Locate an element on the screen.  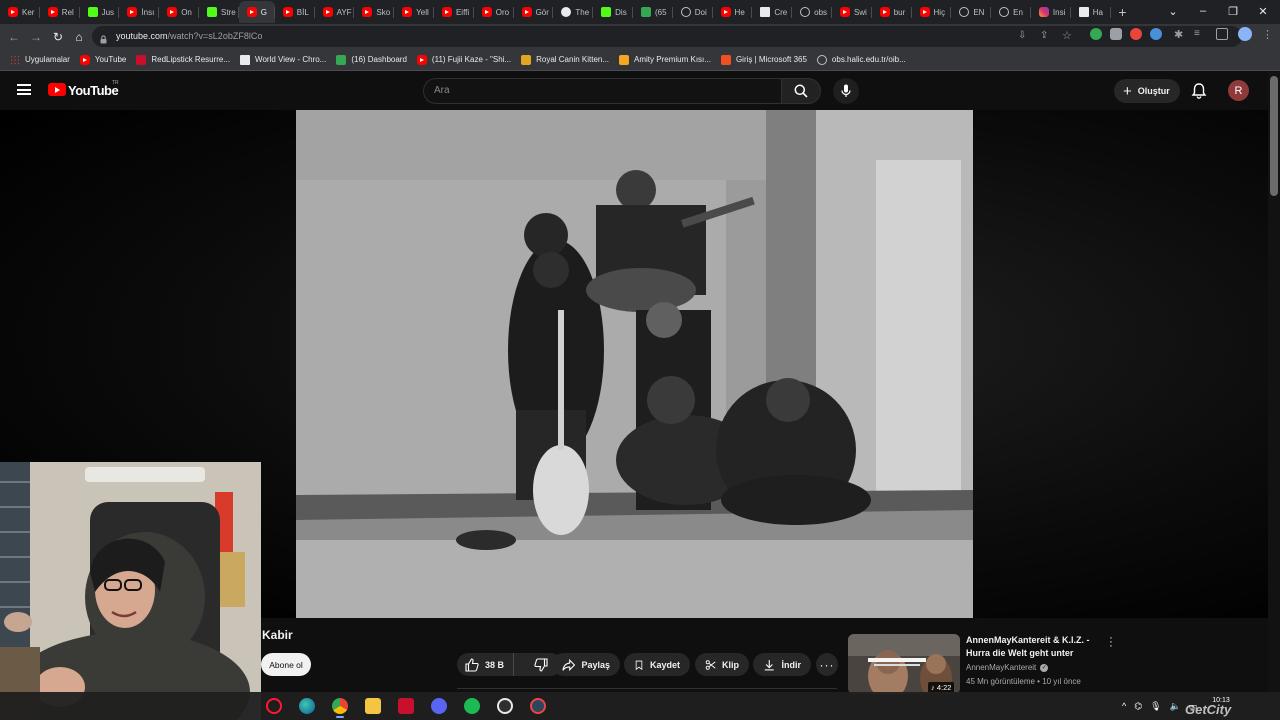
like-button: 38 B is located at coordinates (485, 664).